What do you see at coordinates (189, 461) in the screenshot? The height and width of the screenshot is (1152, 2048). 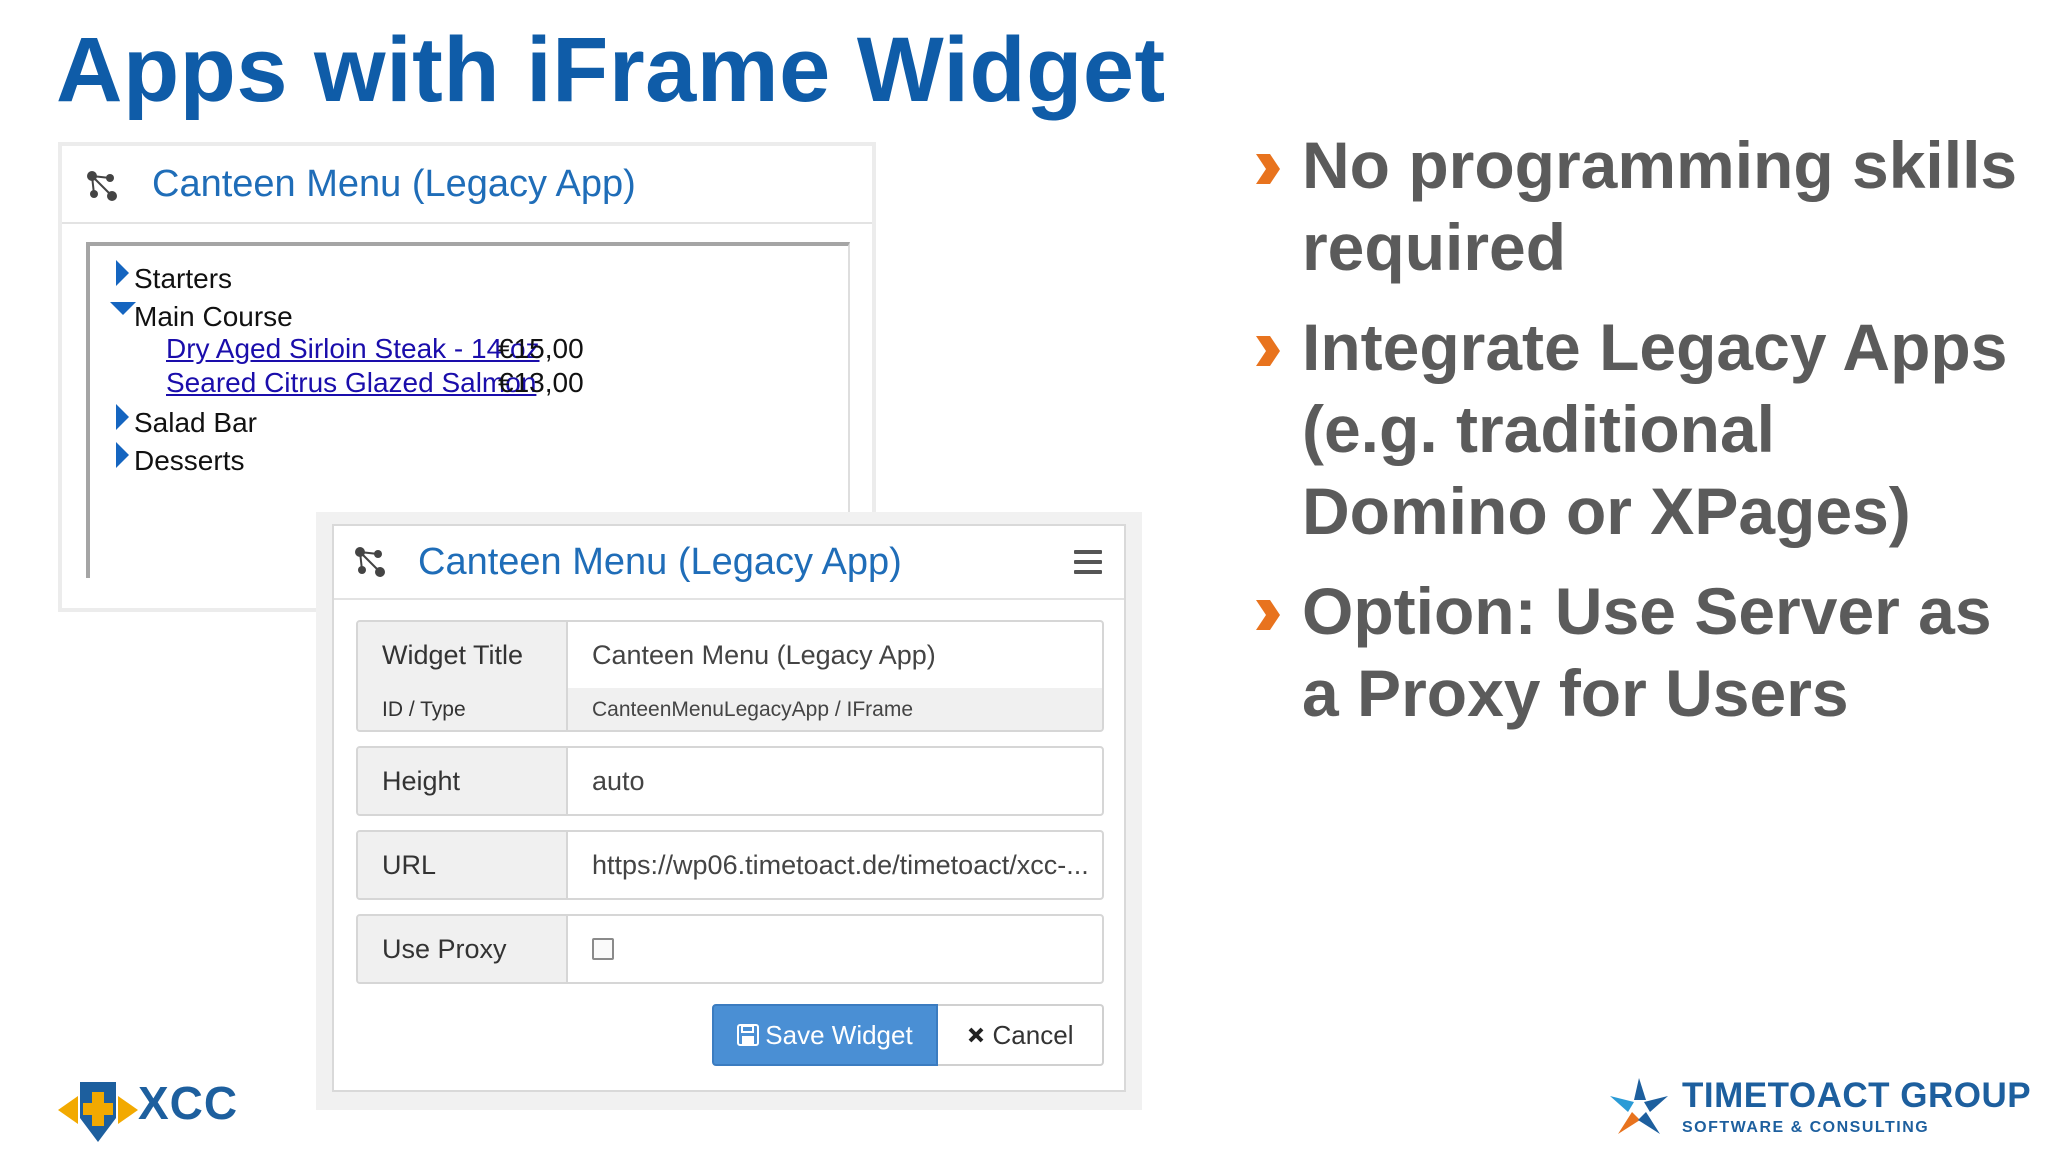 I see `tree-item-desserts: Desserts` at bounding box center [189, 461].